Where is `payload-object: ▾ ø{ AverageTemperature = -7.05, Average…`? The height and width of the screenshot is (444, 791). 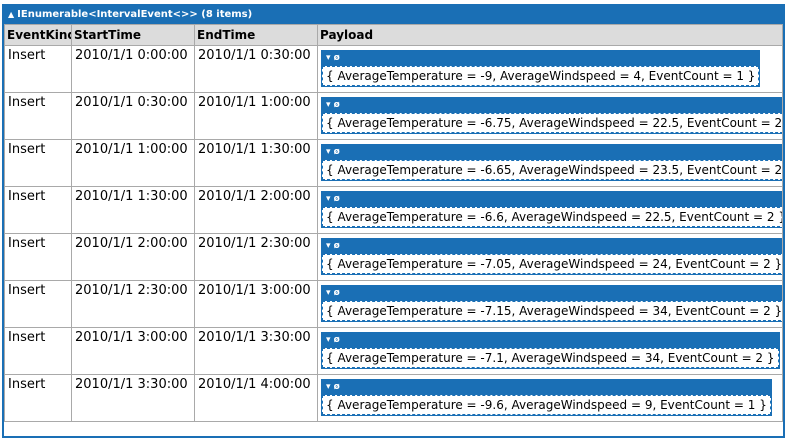 payload-object: ▾ ø{ AverageTemperature = -7.05, Average… is located at coordinates (551, 256).